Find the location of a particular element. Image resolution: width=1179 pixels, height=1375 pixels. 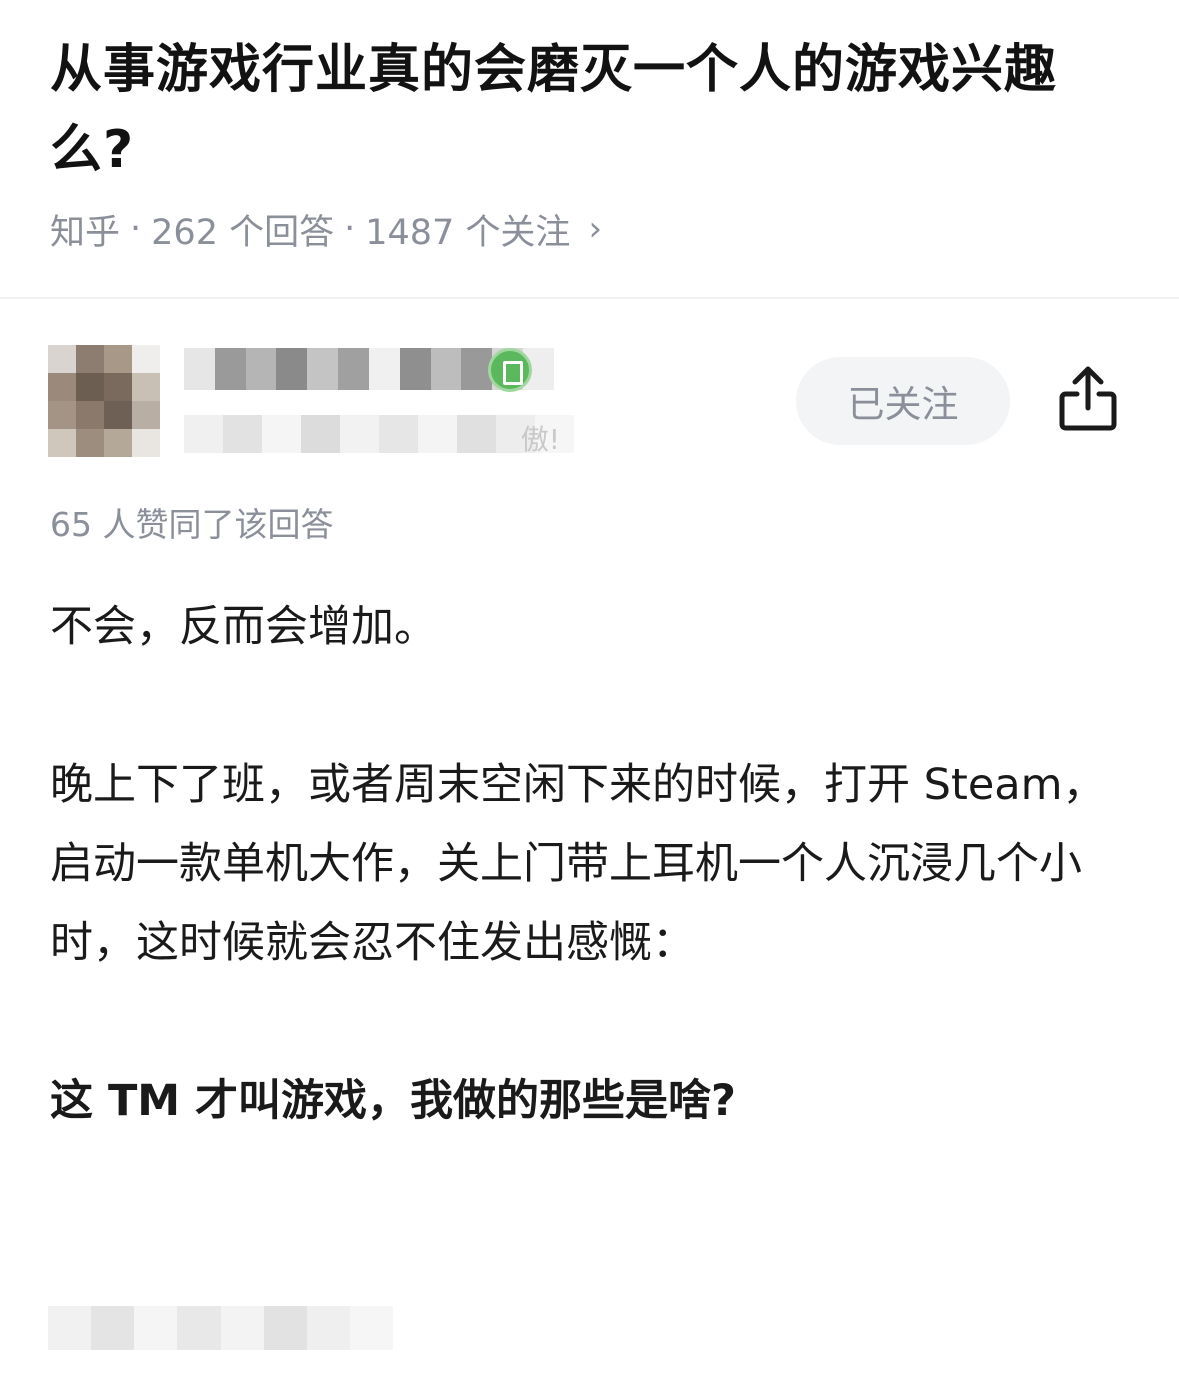

verified-badge-icon is located at coordinates (510, 370).